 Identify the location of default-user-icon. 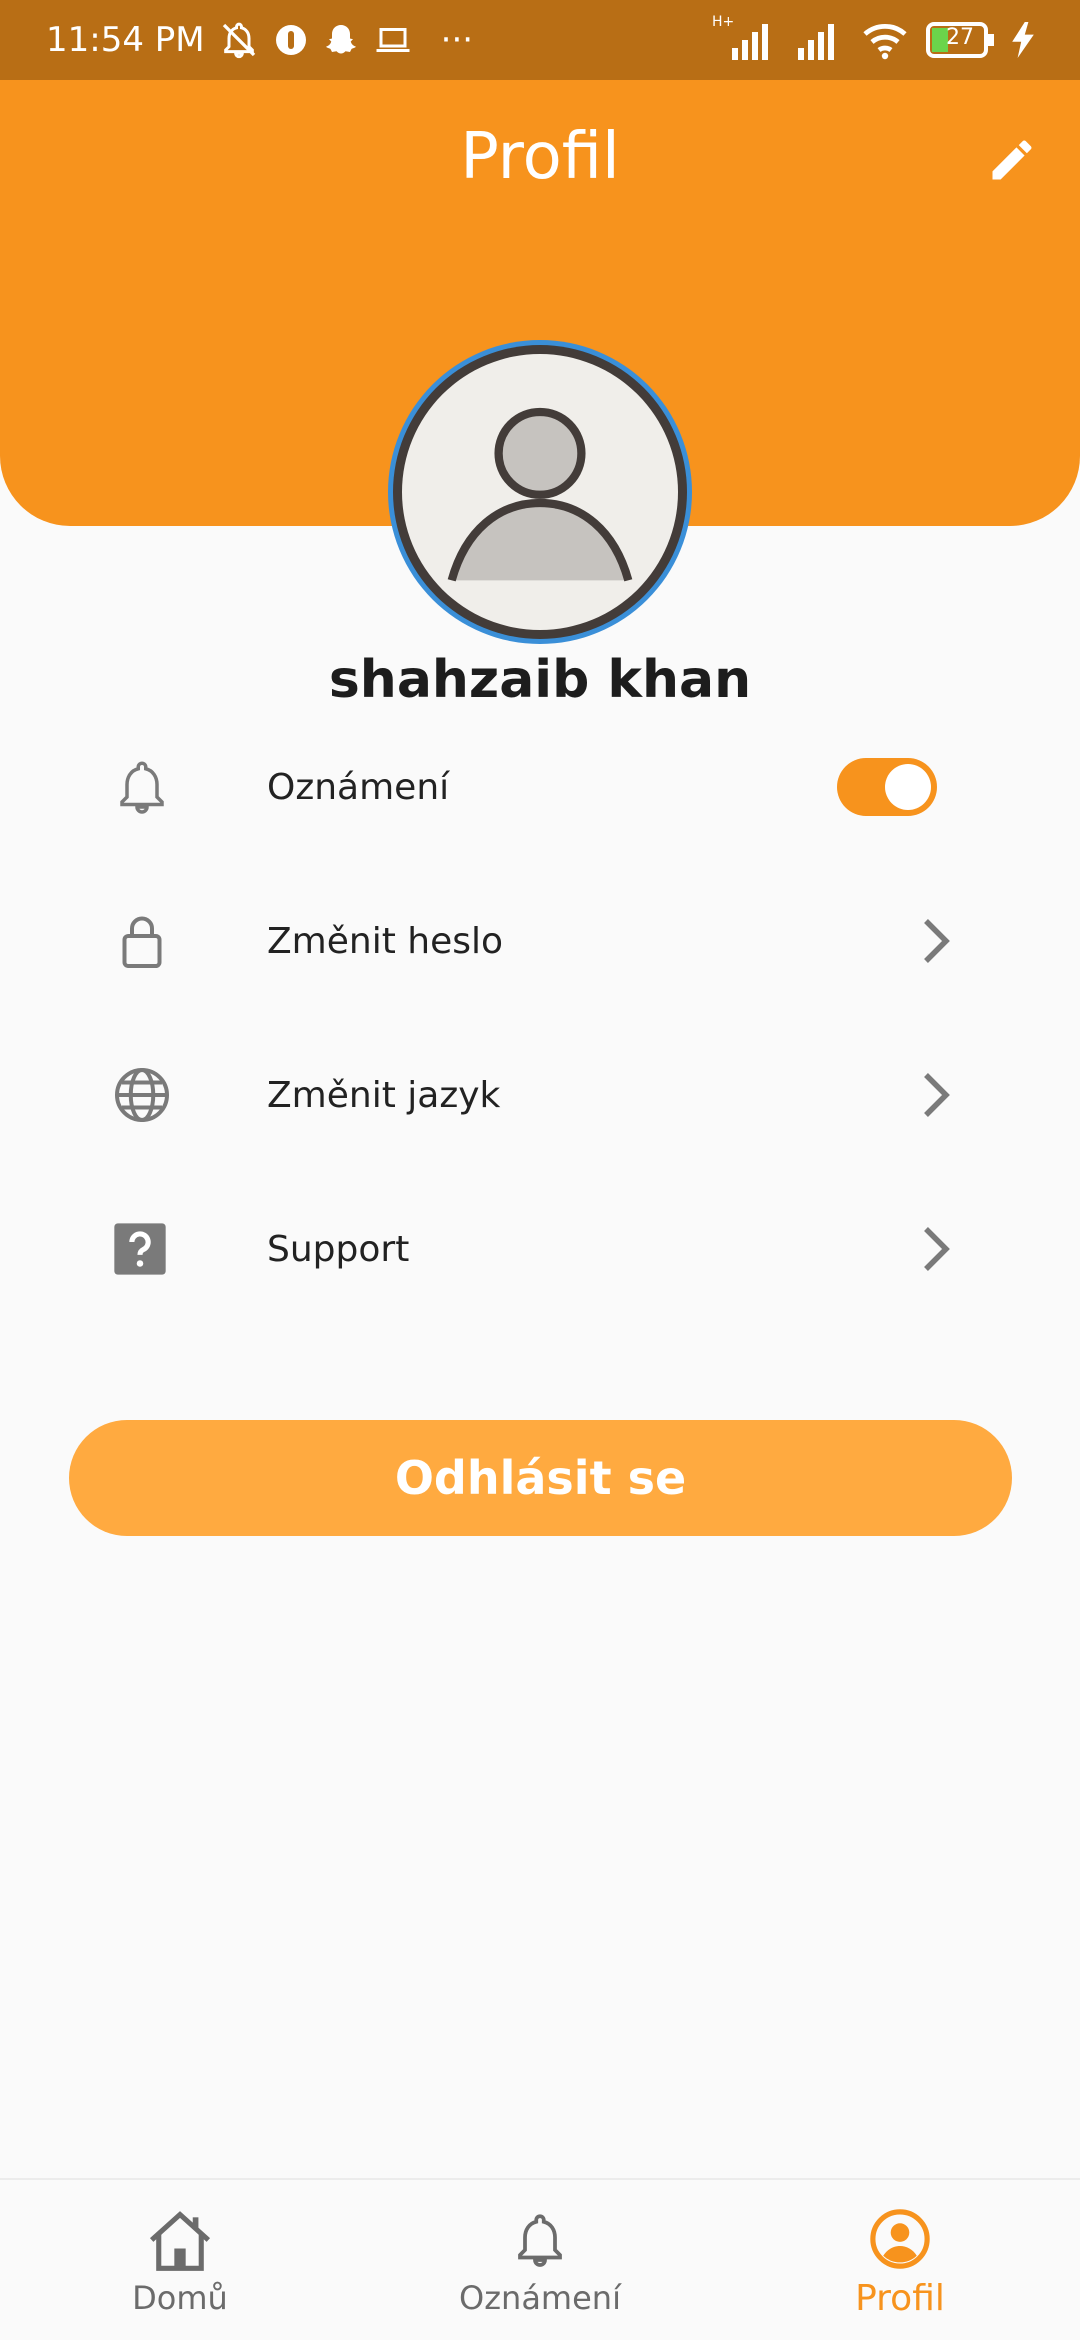
(540, 492).